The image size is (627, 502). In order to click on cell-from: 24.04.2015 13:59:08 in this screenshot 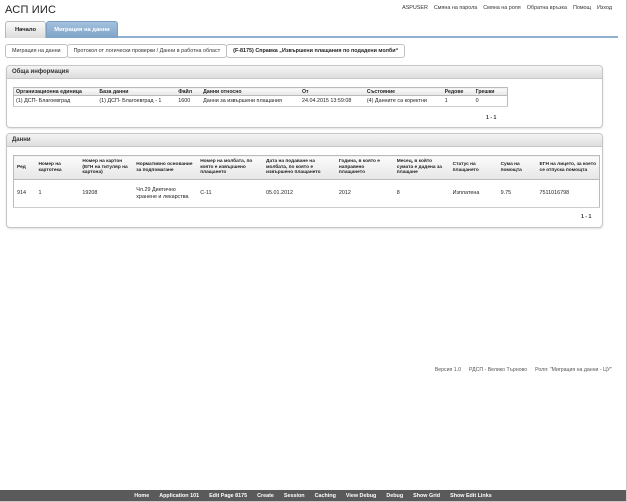, I will do `click(332, 101)`.